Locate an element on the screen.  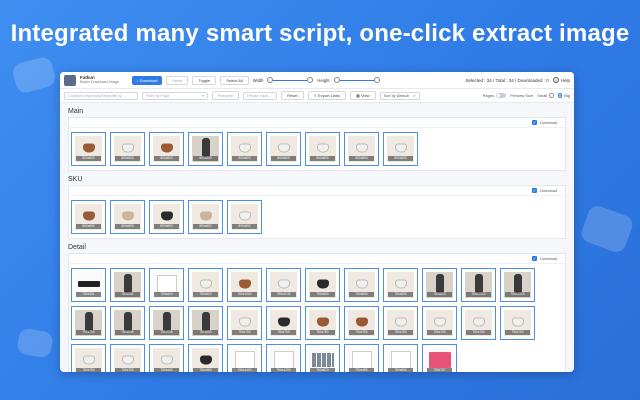
width-slider-min-knob is located at coordinates (270, 80).